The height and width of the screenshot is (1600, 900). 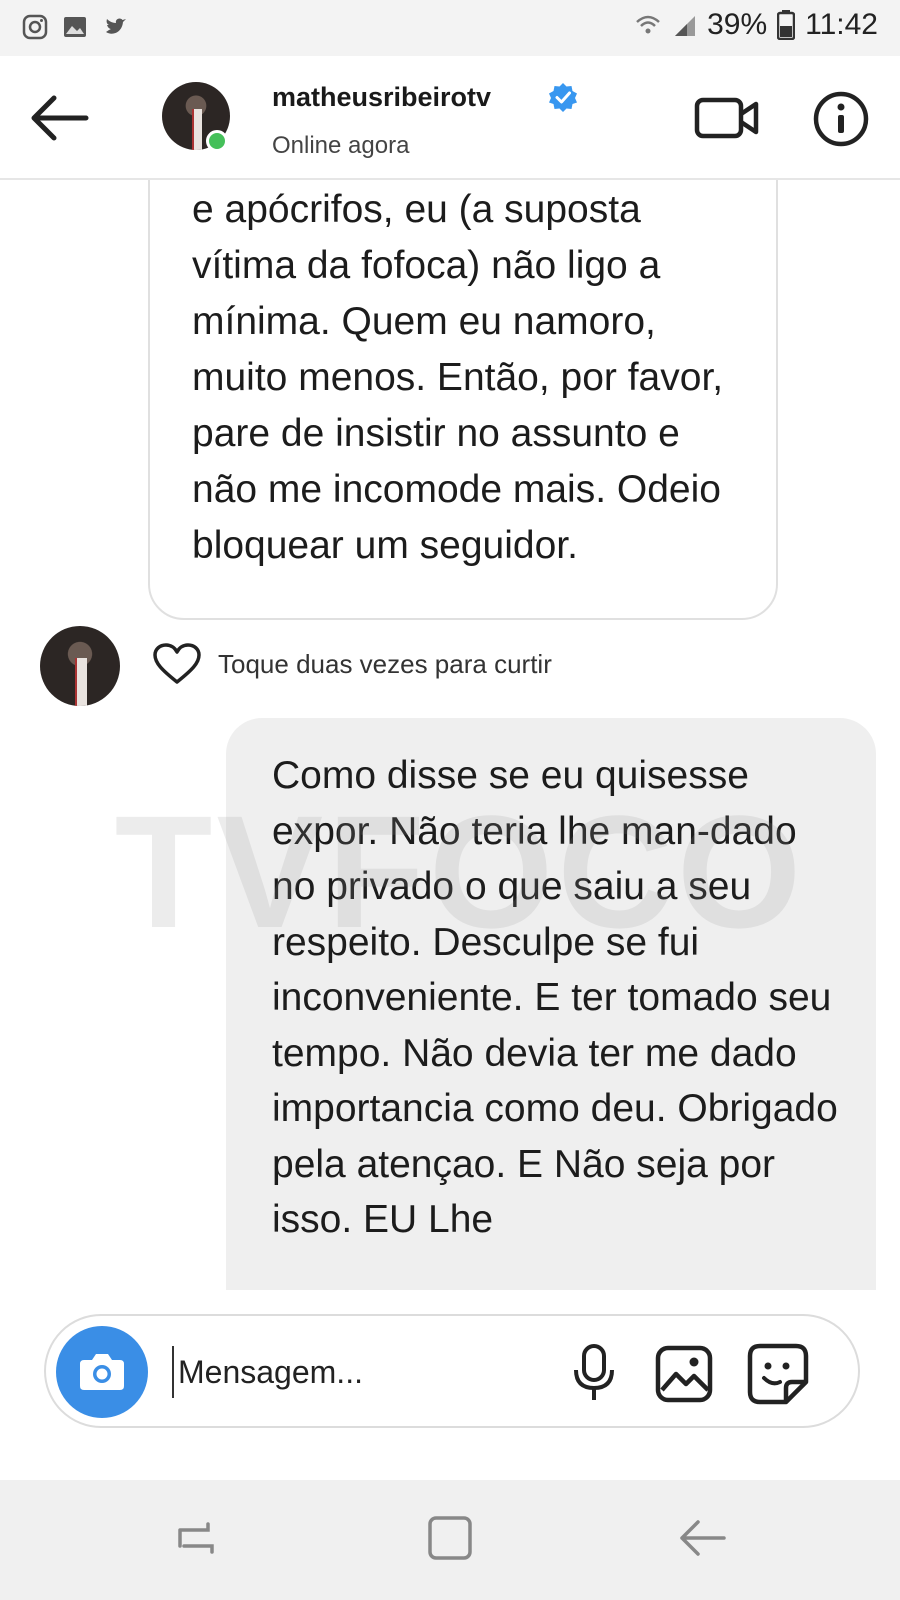 What do you see at coordinates (841, 119) in the screenshot?
I see `info-icon` at bounding box center [841, 119].